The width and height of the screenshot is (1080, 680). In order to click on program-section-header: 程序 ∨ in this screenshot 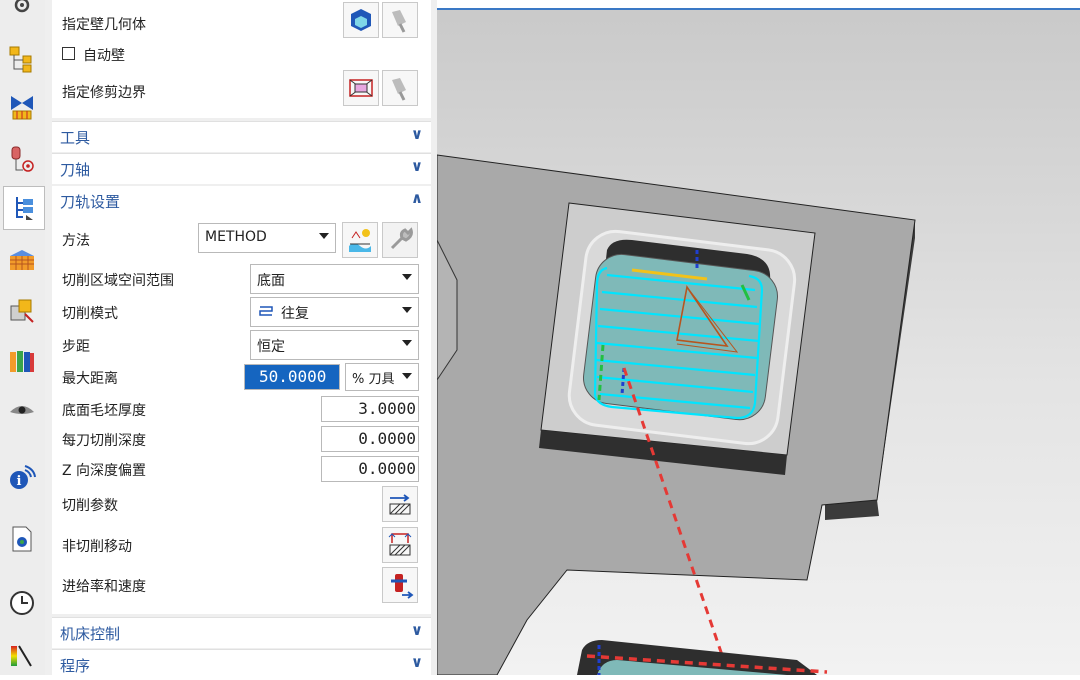, I will do `click(241, 664)`.